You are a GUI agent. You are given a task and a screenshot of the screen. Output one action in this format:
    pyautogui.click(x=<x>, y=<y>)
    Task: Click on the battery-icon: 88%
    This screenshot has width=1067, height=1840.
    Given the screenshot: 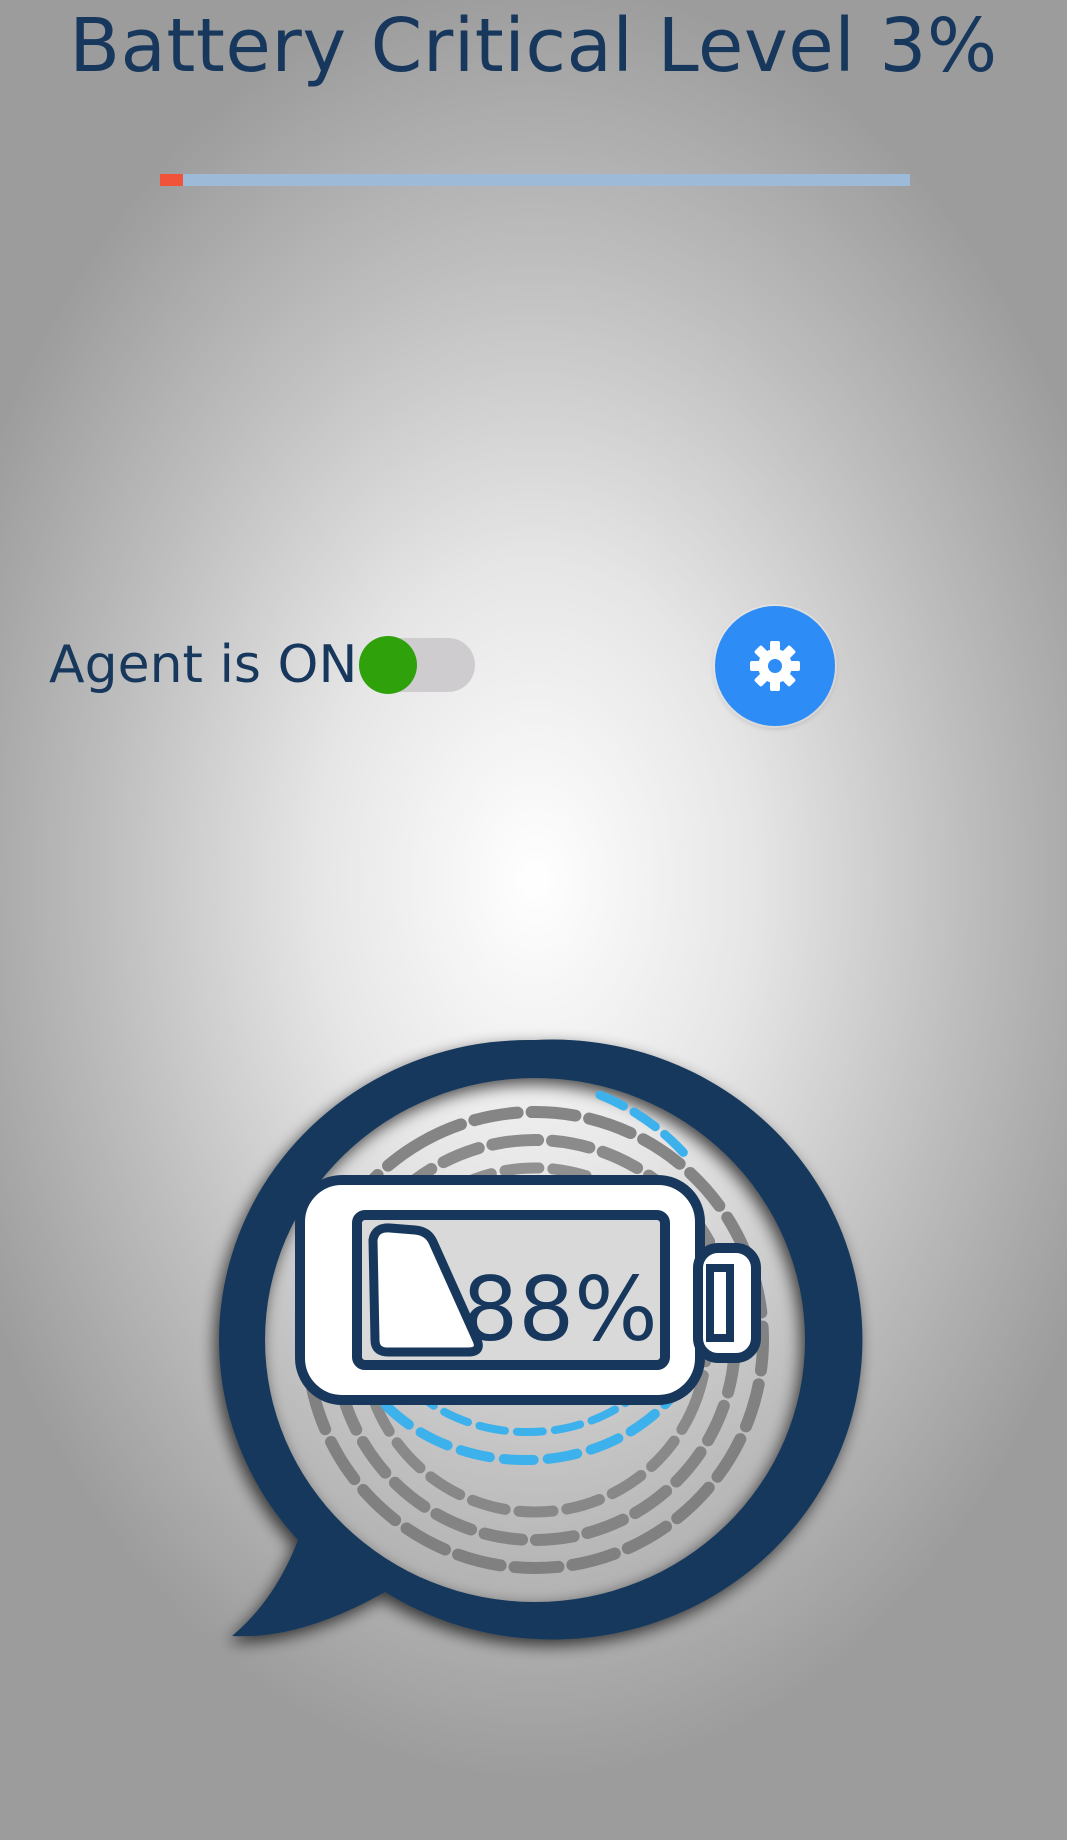 What is the action you would take?
    pyautogui.click(x=528, y=1290)
    